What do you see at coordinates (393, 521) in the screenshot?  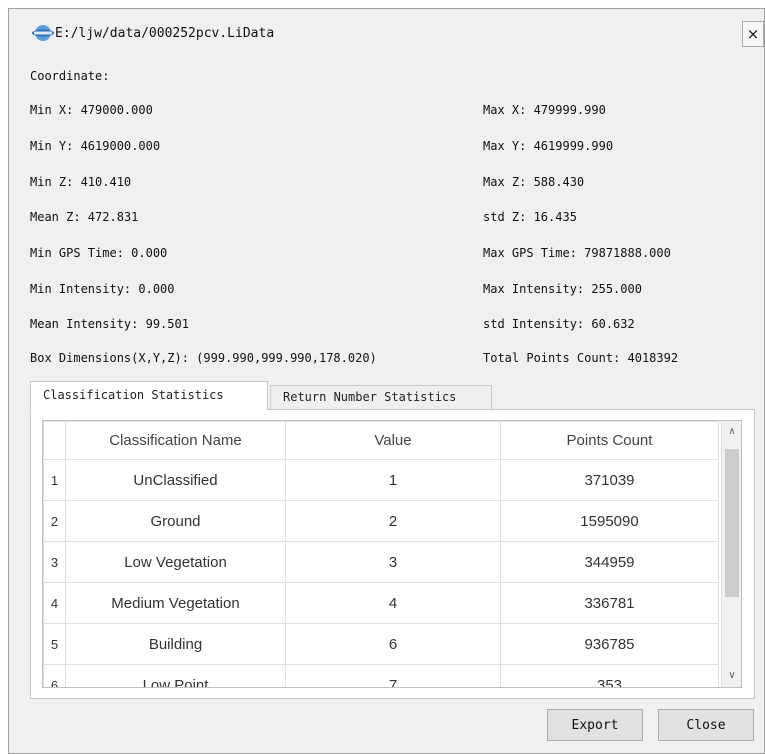 I see `value-cell: 2` at bounding box center [393, 521].